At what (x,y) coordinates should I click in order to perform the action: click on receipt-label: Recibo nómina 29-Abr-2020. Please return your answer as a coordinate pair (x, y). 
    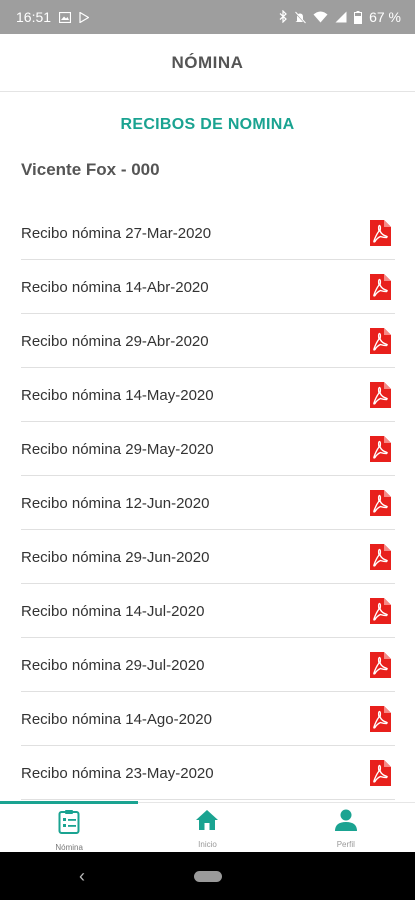
    Looking at the image, I should click on (115, 341).